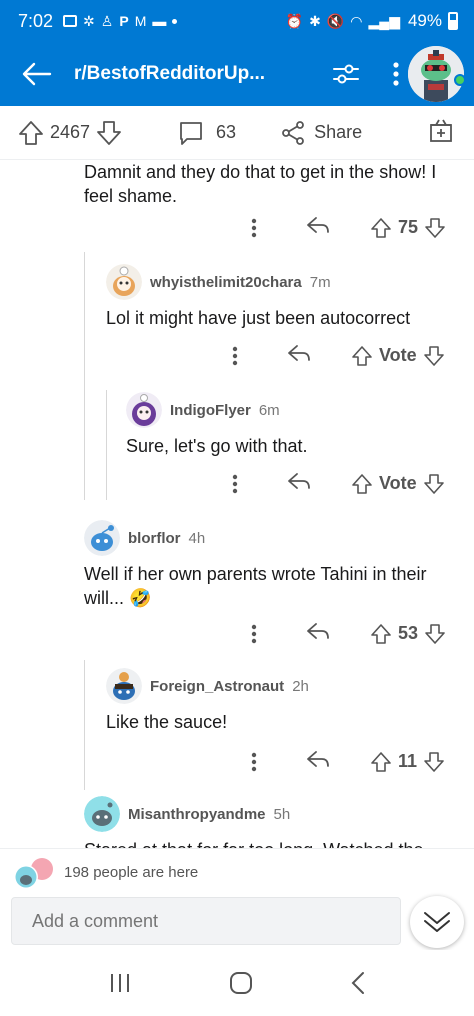 The image size is (474, 1016). I want to click on system-nav-bar, so click(237, 983).